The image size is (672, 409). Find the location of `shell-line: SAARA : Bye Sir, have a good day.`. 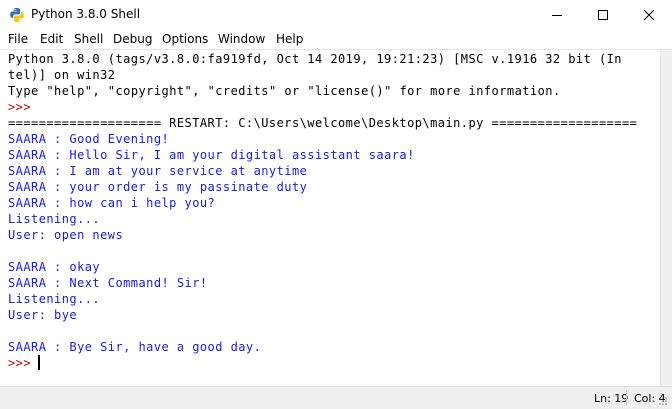

shell-line: SAARA : Bye Sir, have a good day. is located at coordinates (135, 347).